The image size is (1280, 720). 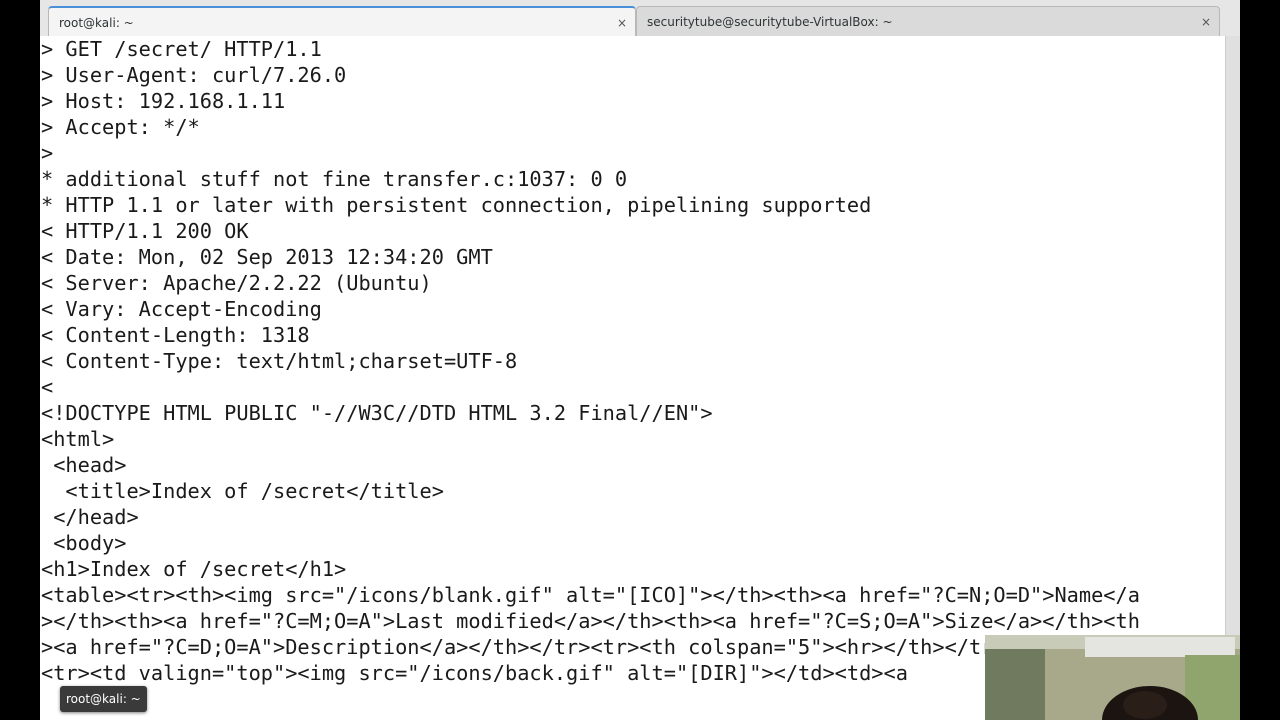 I want to click on webcam-image, so click(x=1112, y=677).